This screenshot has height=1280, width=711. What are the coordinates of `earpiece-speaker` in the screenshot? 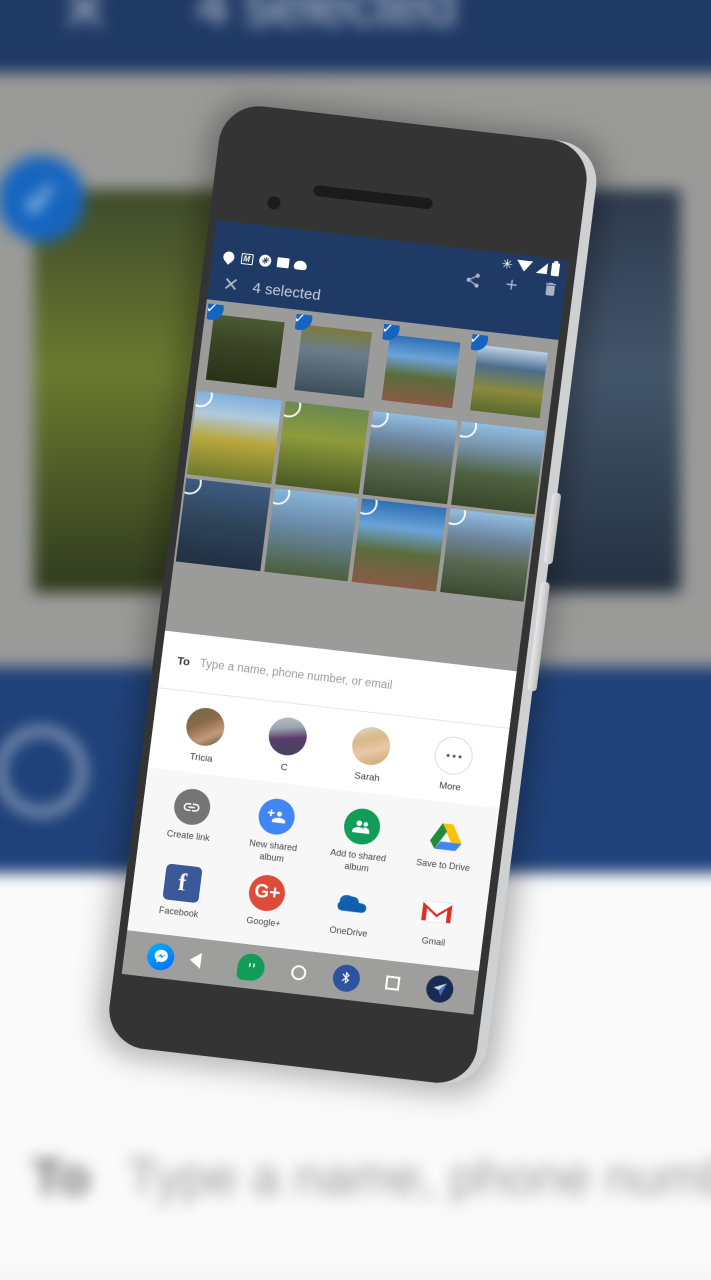 It's located at (373, 197).